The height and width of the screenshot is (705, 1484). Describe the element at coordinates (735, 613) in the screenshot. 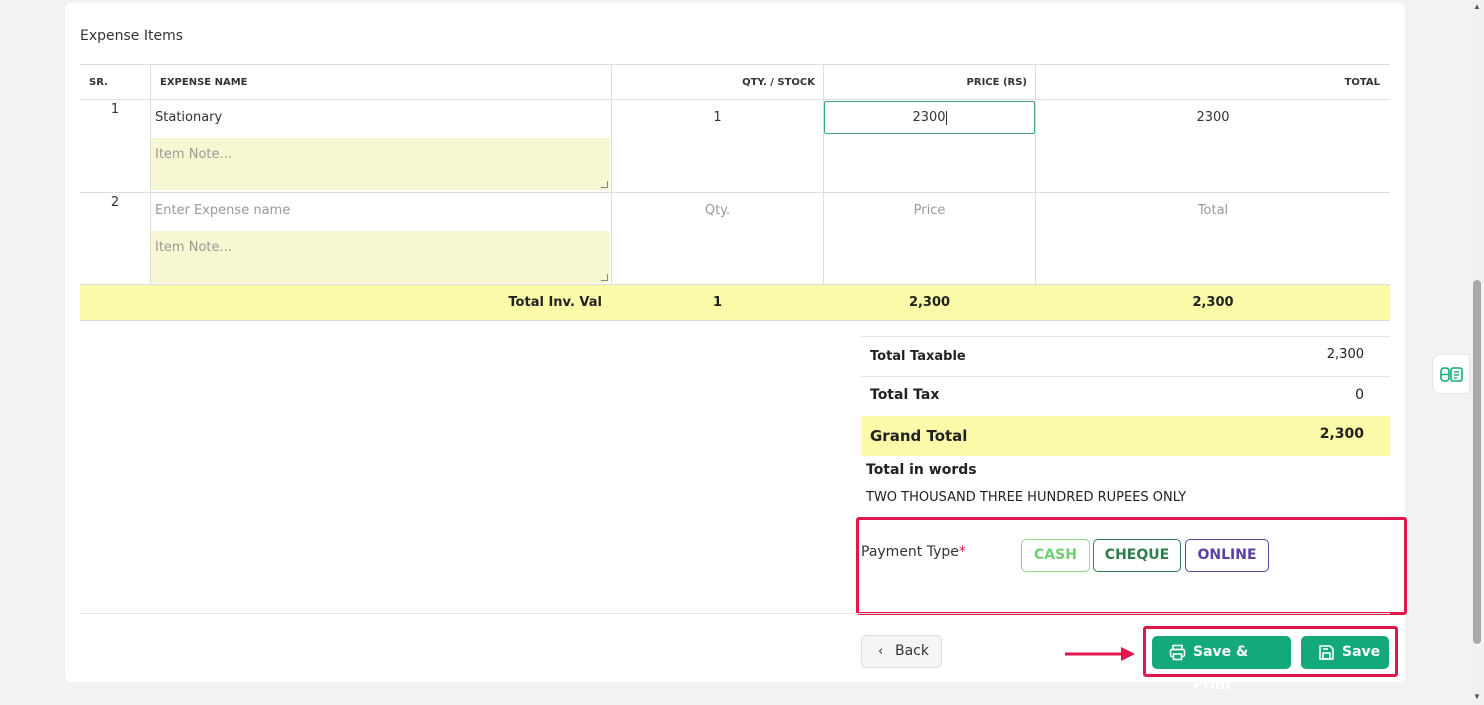

I see `footer-divider` at that location.